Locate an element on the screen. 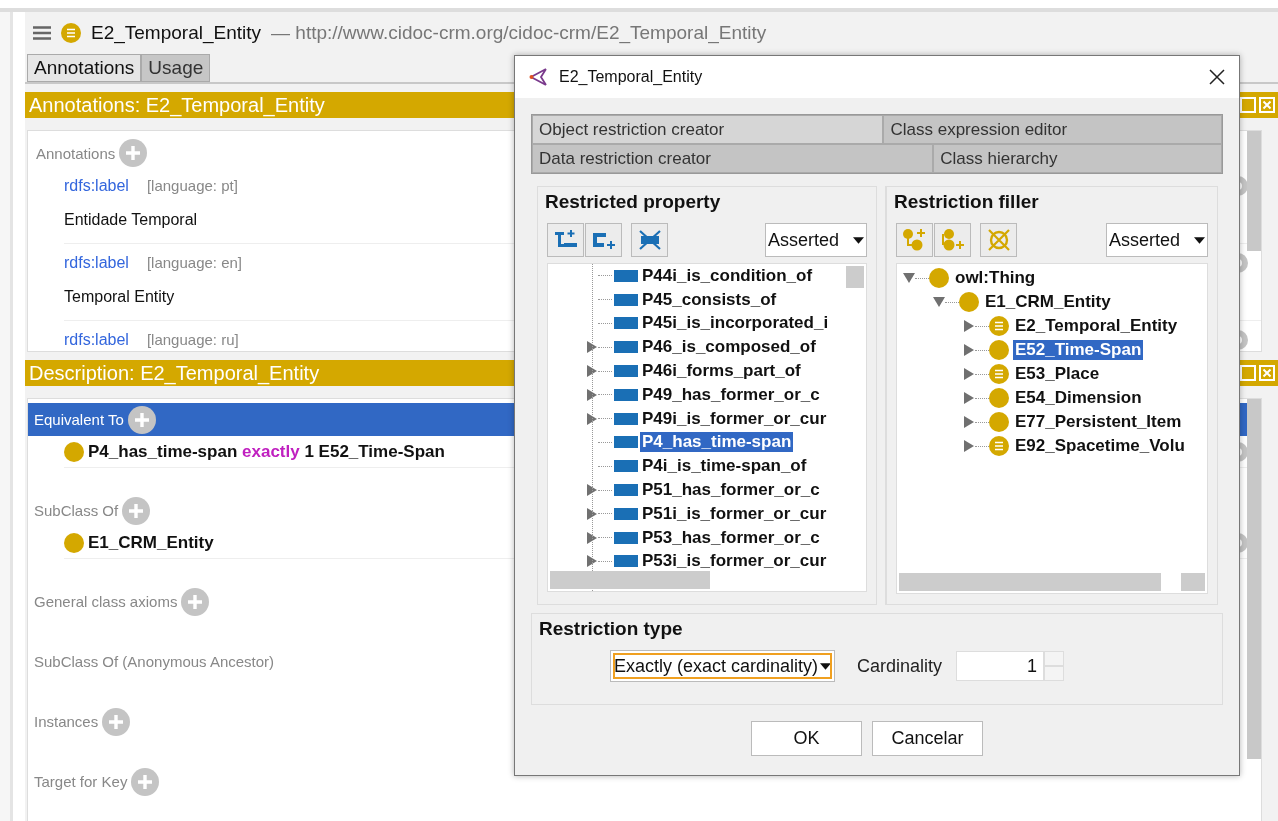  view-title: Annotations: E2_Temporal_Entity is located at coordinates (177, 105).